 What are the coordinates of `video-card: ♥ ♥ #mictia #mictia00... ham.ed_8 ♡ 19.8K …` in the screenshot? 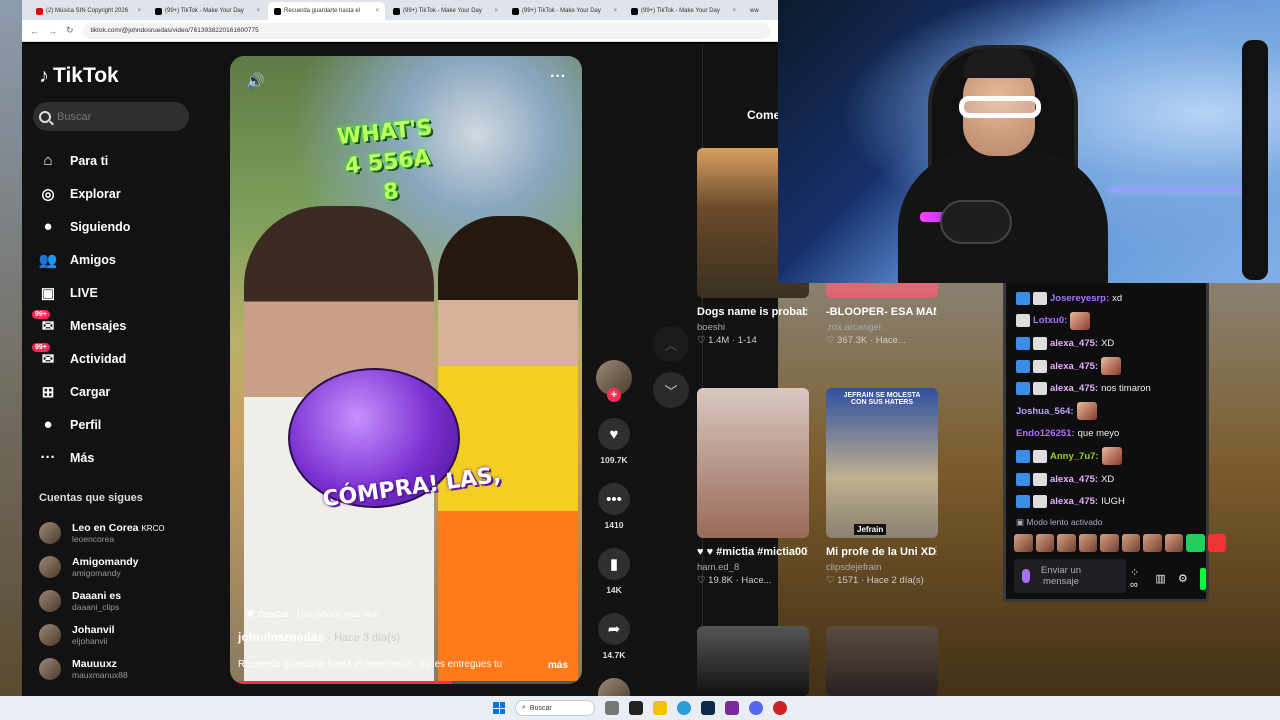 It's located at (754, 487).